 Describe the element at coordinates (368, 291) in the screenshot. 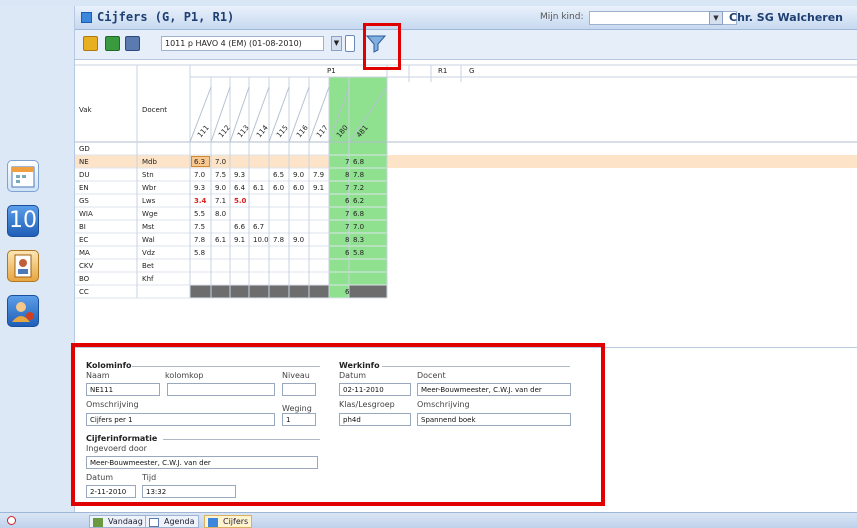

I see `cc-row-bar-end` at that location.